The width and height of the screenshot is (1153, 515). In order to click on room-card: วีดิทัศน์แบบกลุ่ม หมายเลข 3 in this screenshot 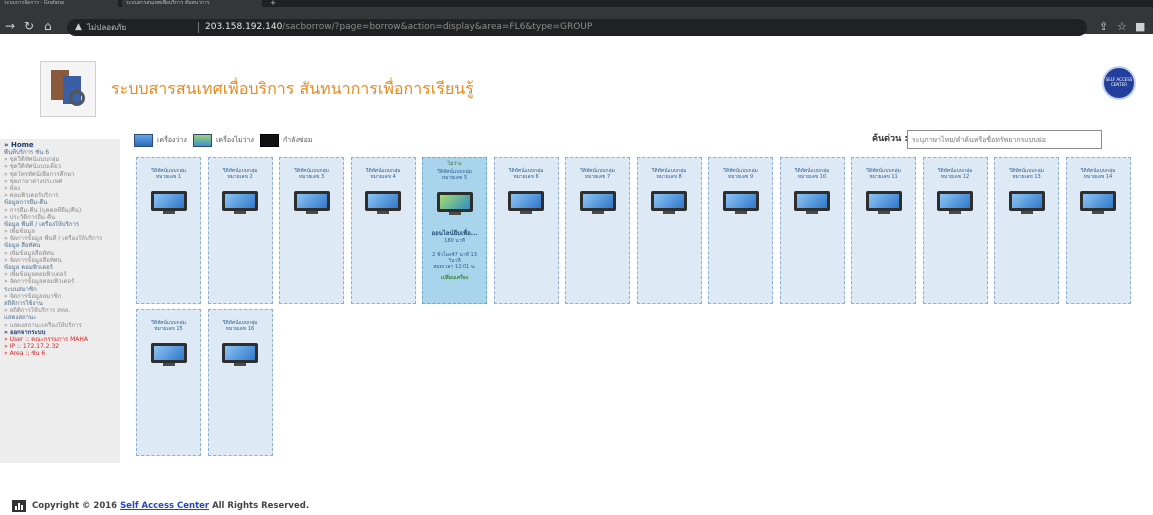, I will do `click(311, 230)`.